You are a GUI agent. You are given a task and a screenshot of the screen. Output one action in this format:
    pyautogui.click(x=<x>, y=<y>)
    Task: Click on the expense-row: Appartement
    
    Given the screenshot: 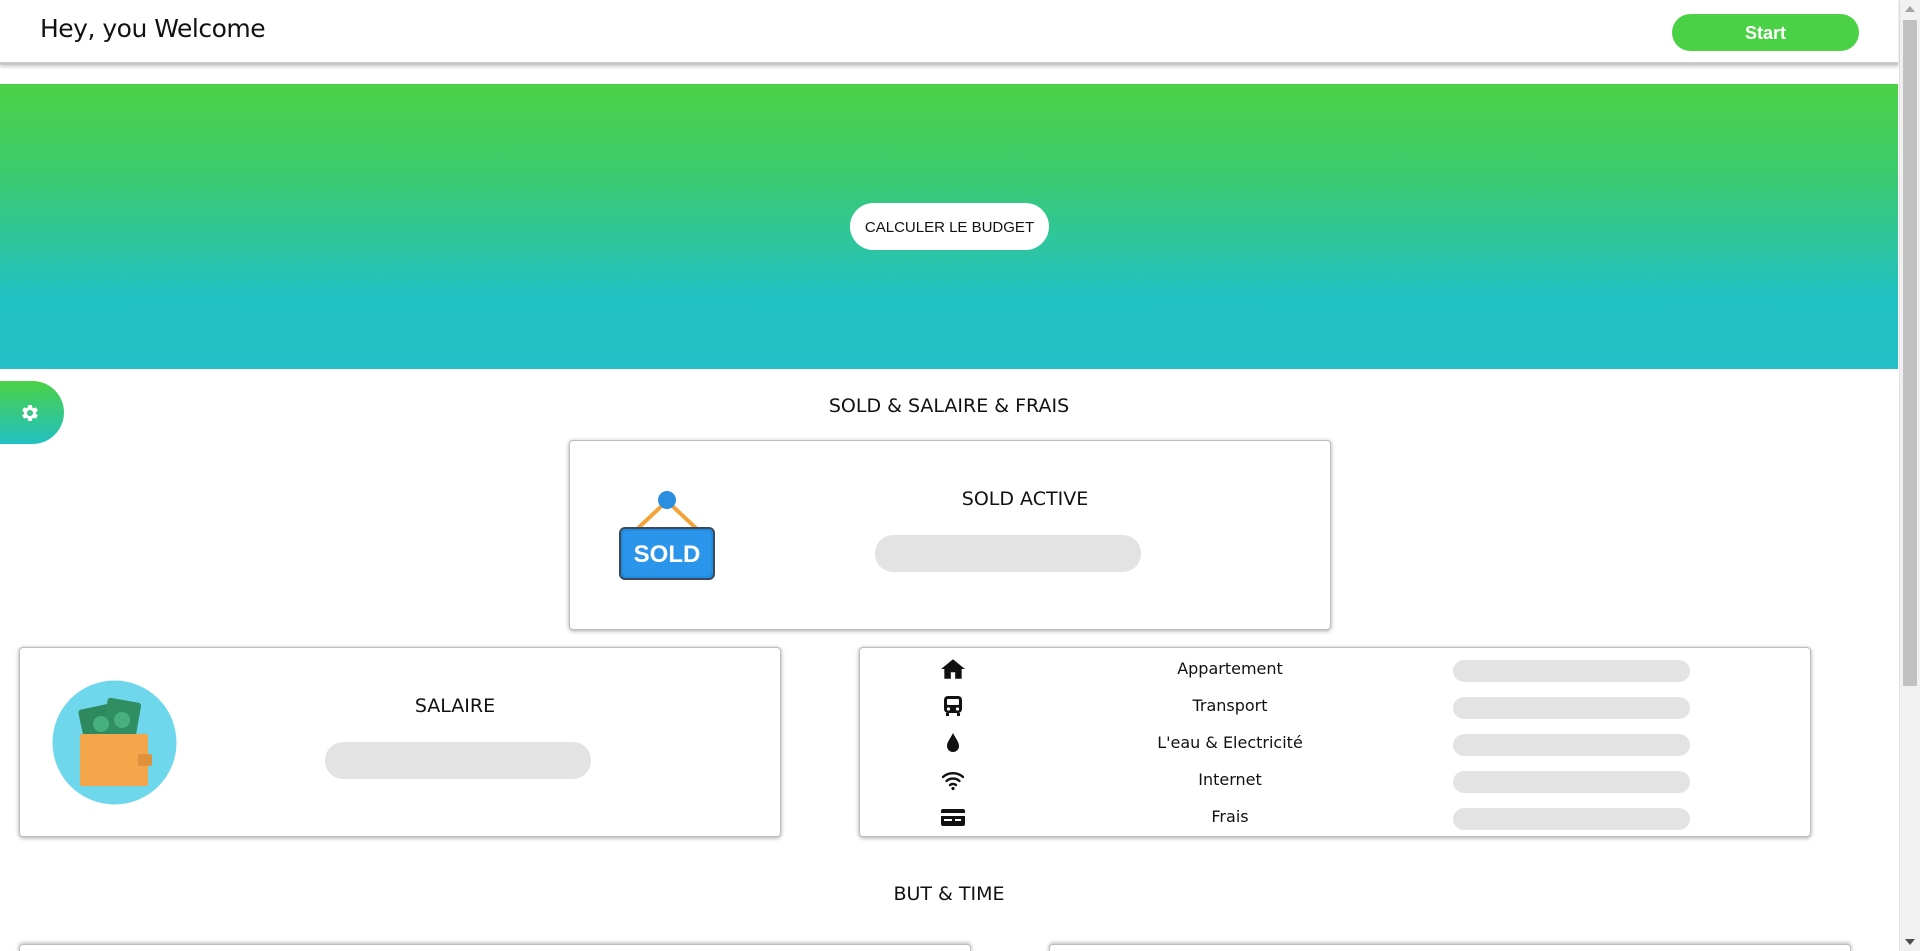 What is the action you would take?
    pyautogui.click(x=1335, y=669)
    